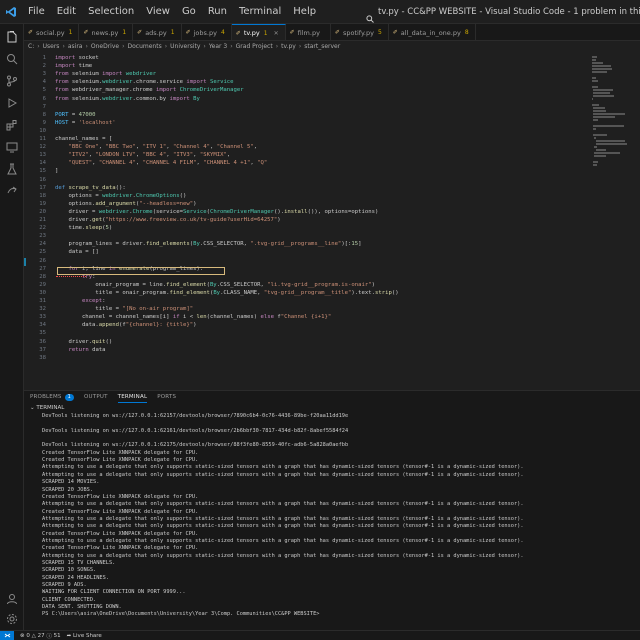  What do you see at coordinates (66, 12) in the screenshot?
I see `menu-item-edit: Edit` at bounding box center [66, 12].